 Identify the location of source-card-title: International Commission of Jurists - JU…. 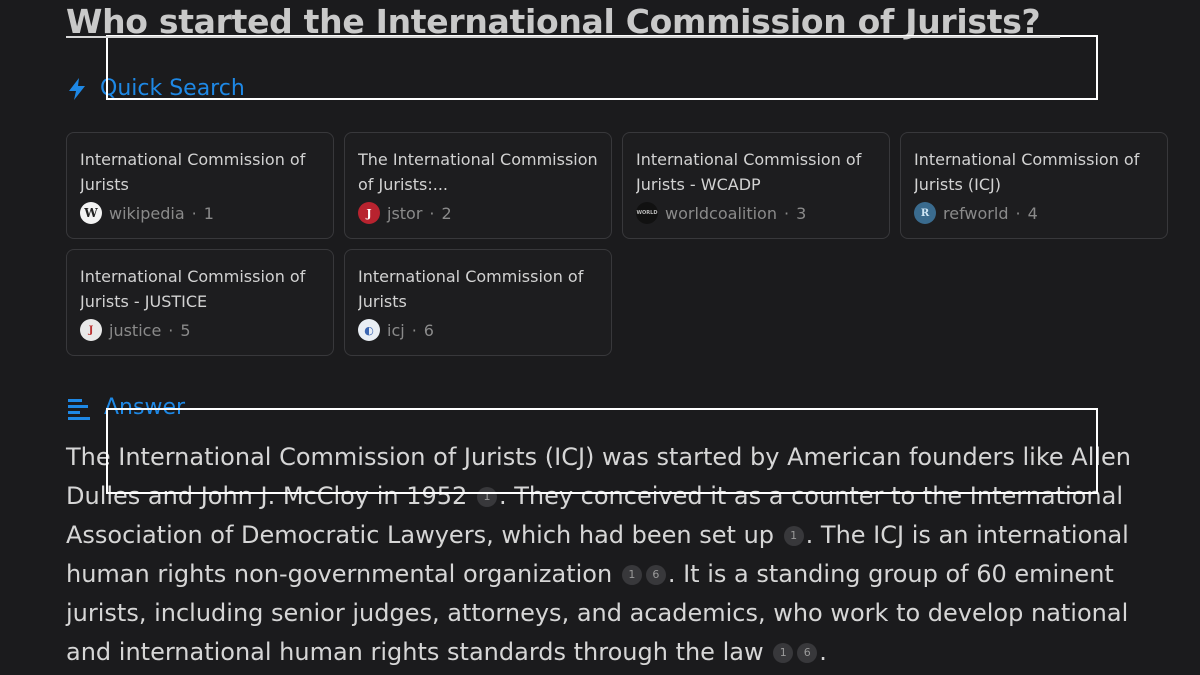
(193, 289).